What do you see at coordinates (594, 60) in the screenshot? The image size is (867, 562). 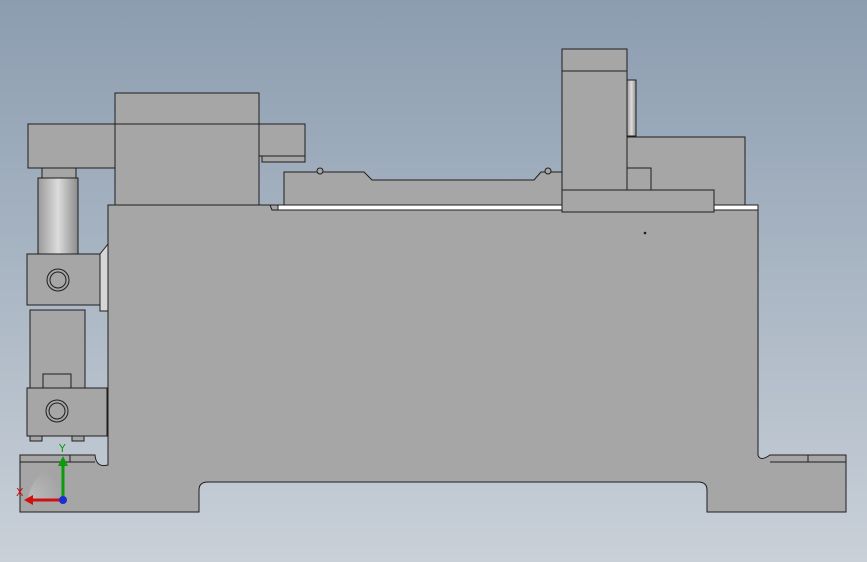 I see `right-fixture-cap` at bounding box center [594, 60].